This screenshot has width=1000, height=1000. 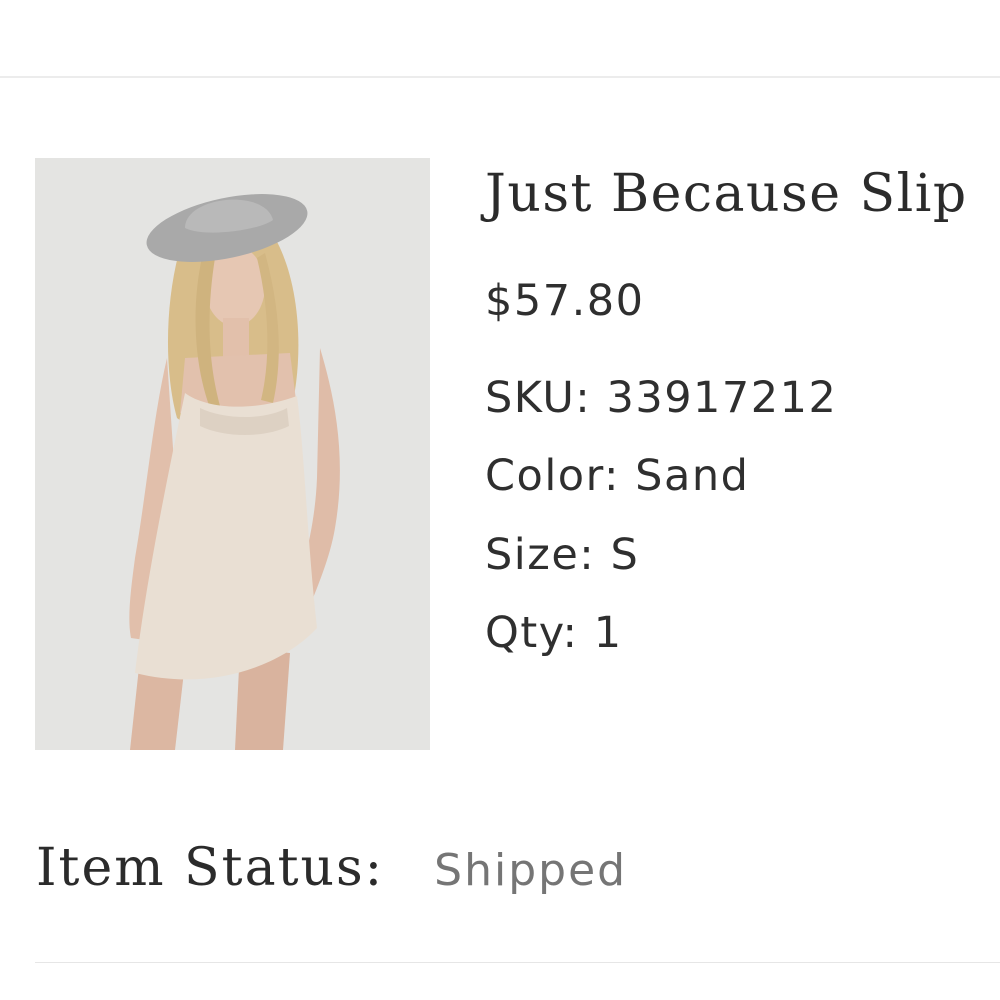 What do you see at coordinates (538, 398) in the screenshot?
I see `sku-label: SKU:` at bounding box center [538, 398].